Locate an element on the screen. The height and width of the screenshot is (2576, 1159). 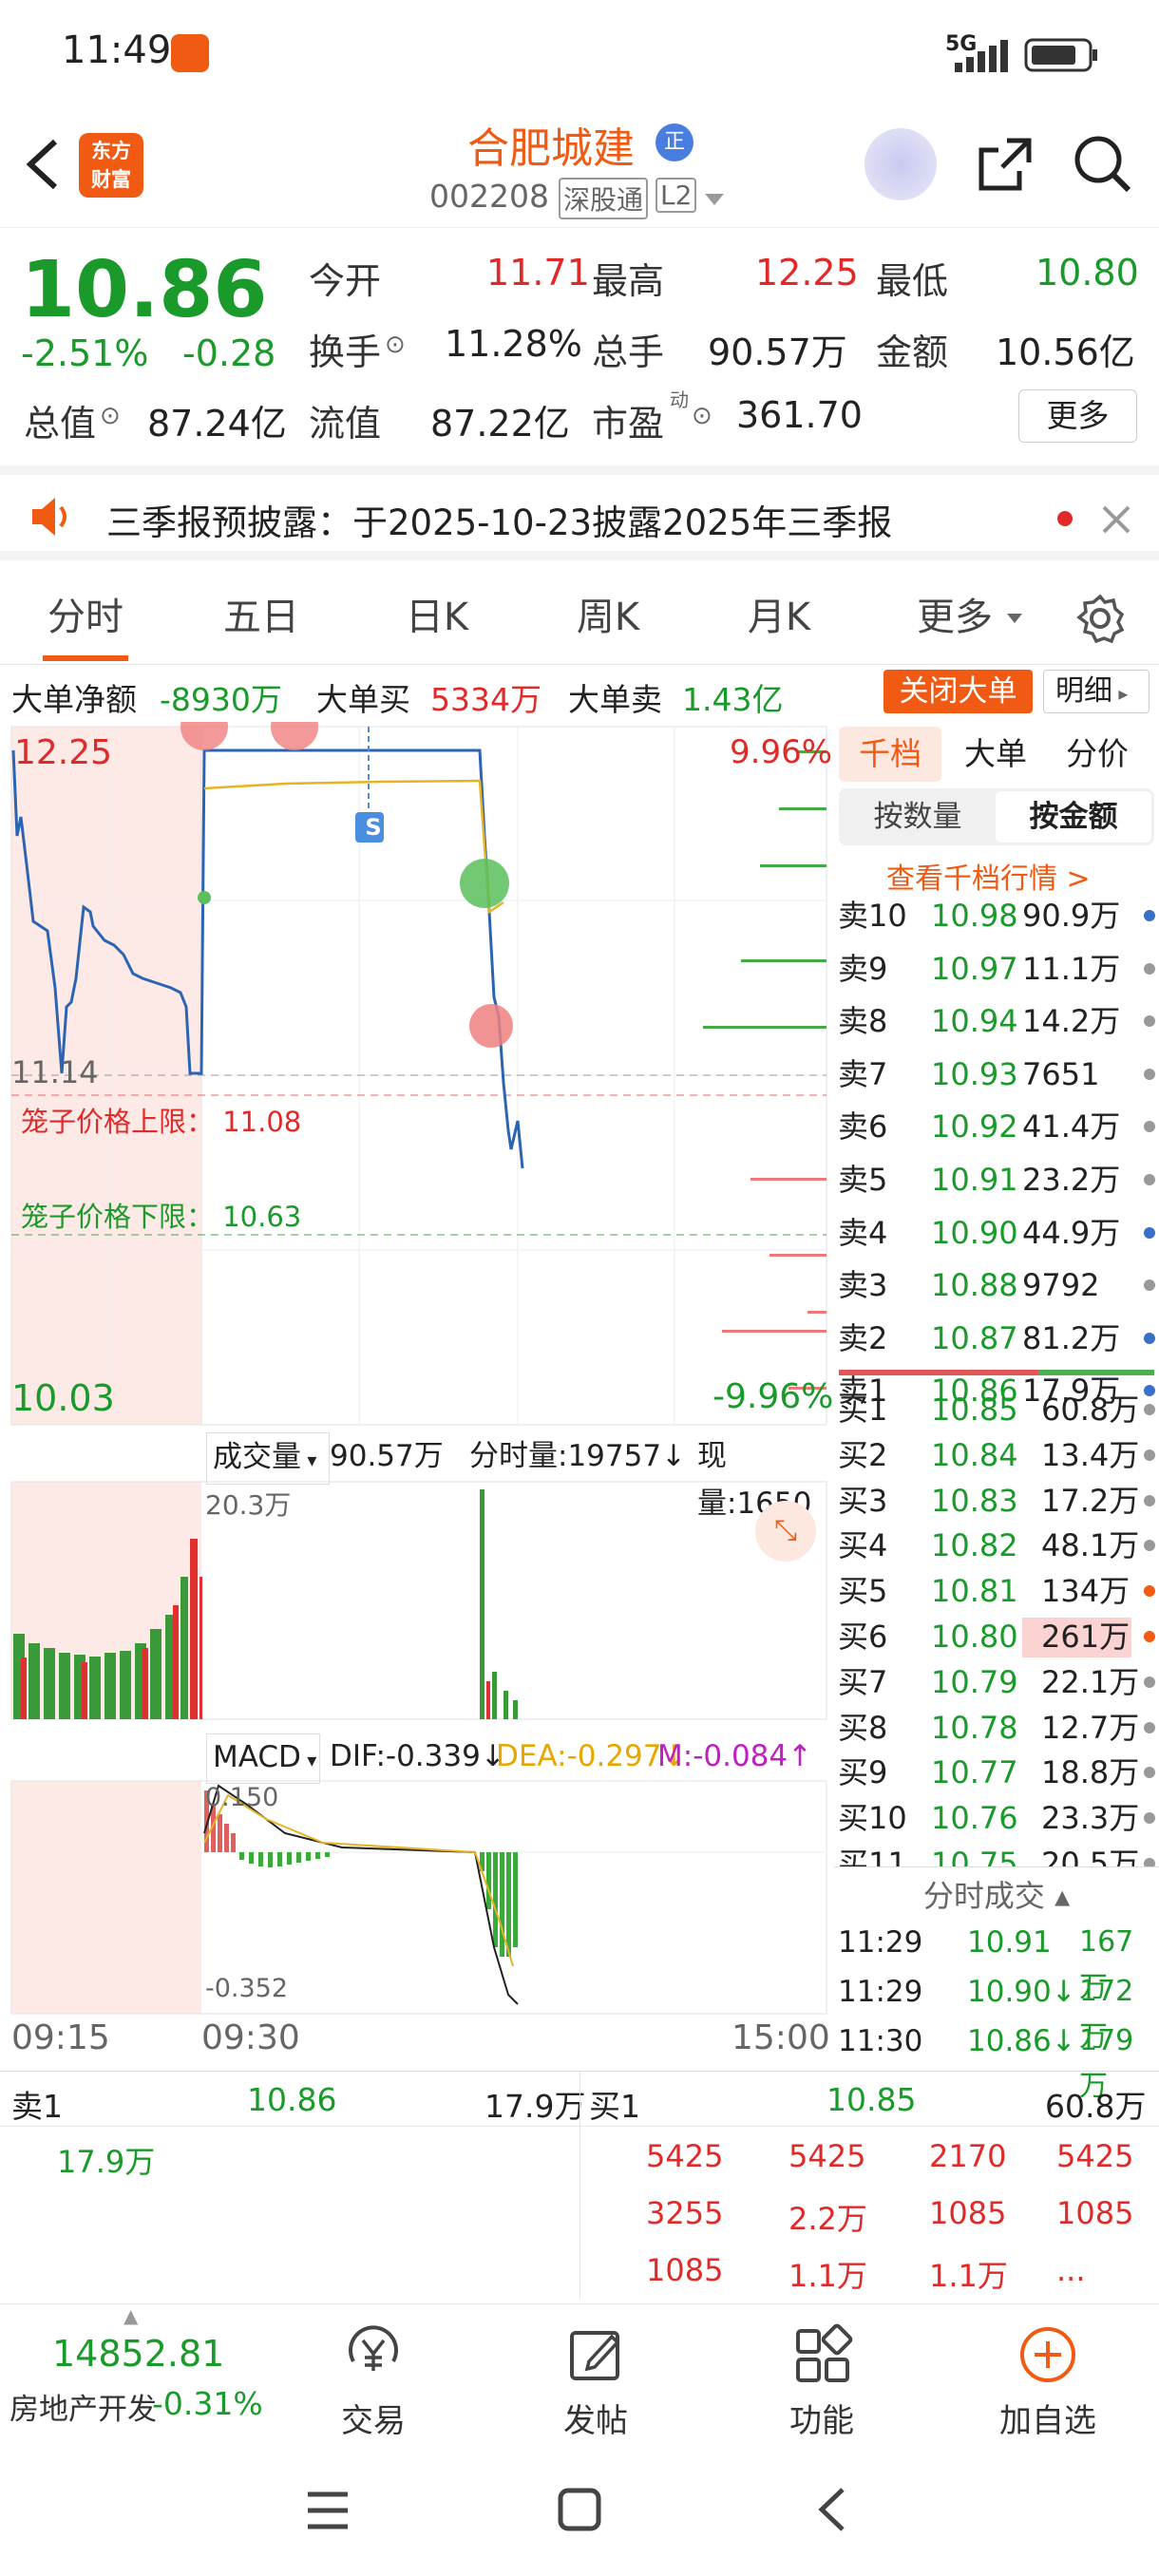
bid-row: 买2 10.84 13.4万 is located at coordinates (996, 1455).